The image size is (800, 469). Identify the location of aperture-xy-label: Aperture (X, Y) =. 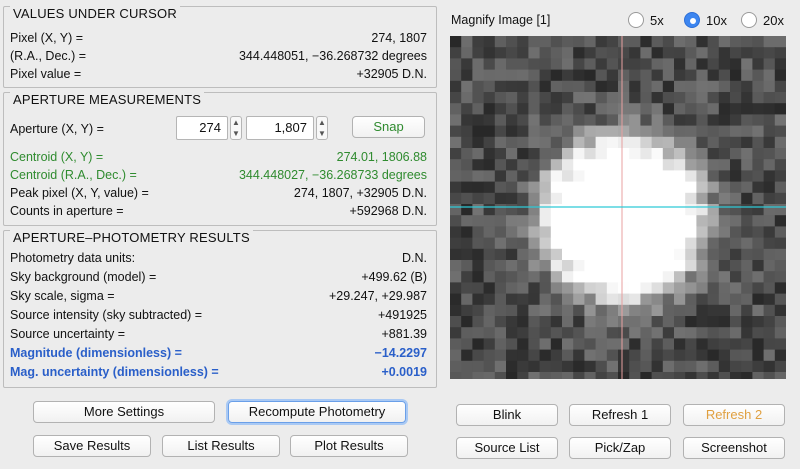
(57, 129).